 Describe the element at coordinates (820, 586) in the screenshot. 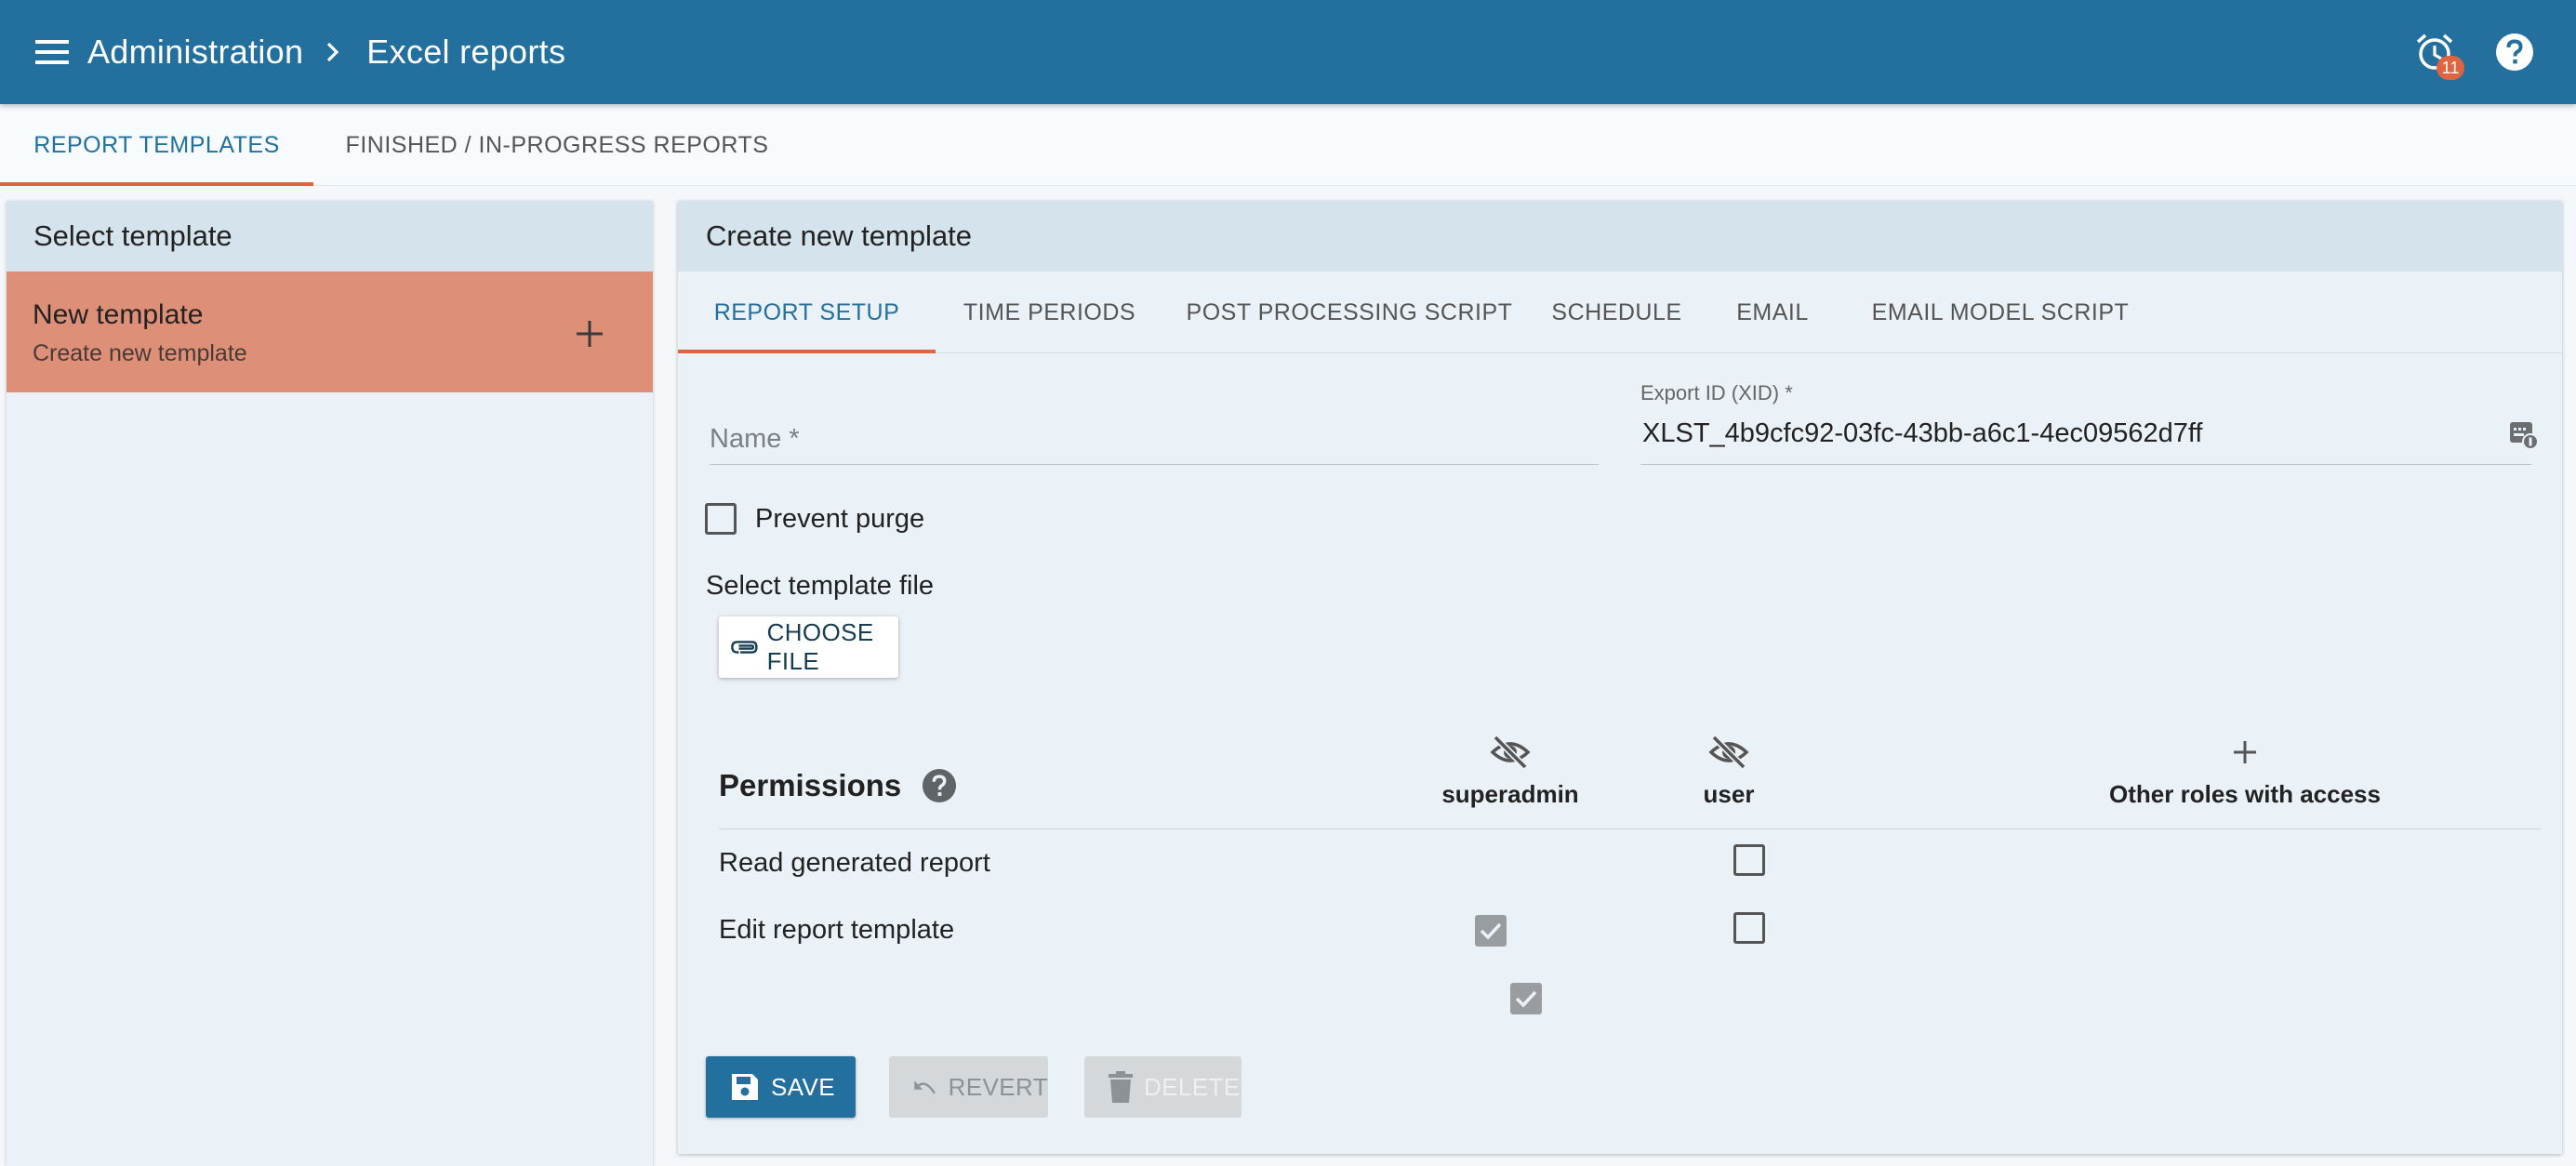

I see `template-file-label: Select template file` at that location.